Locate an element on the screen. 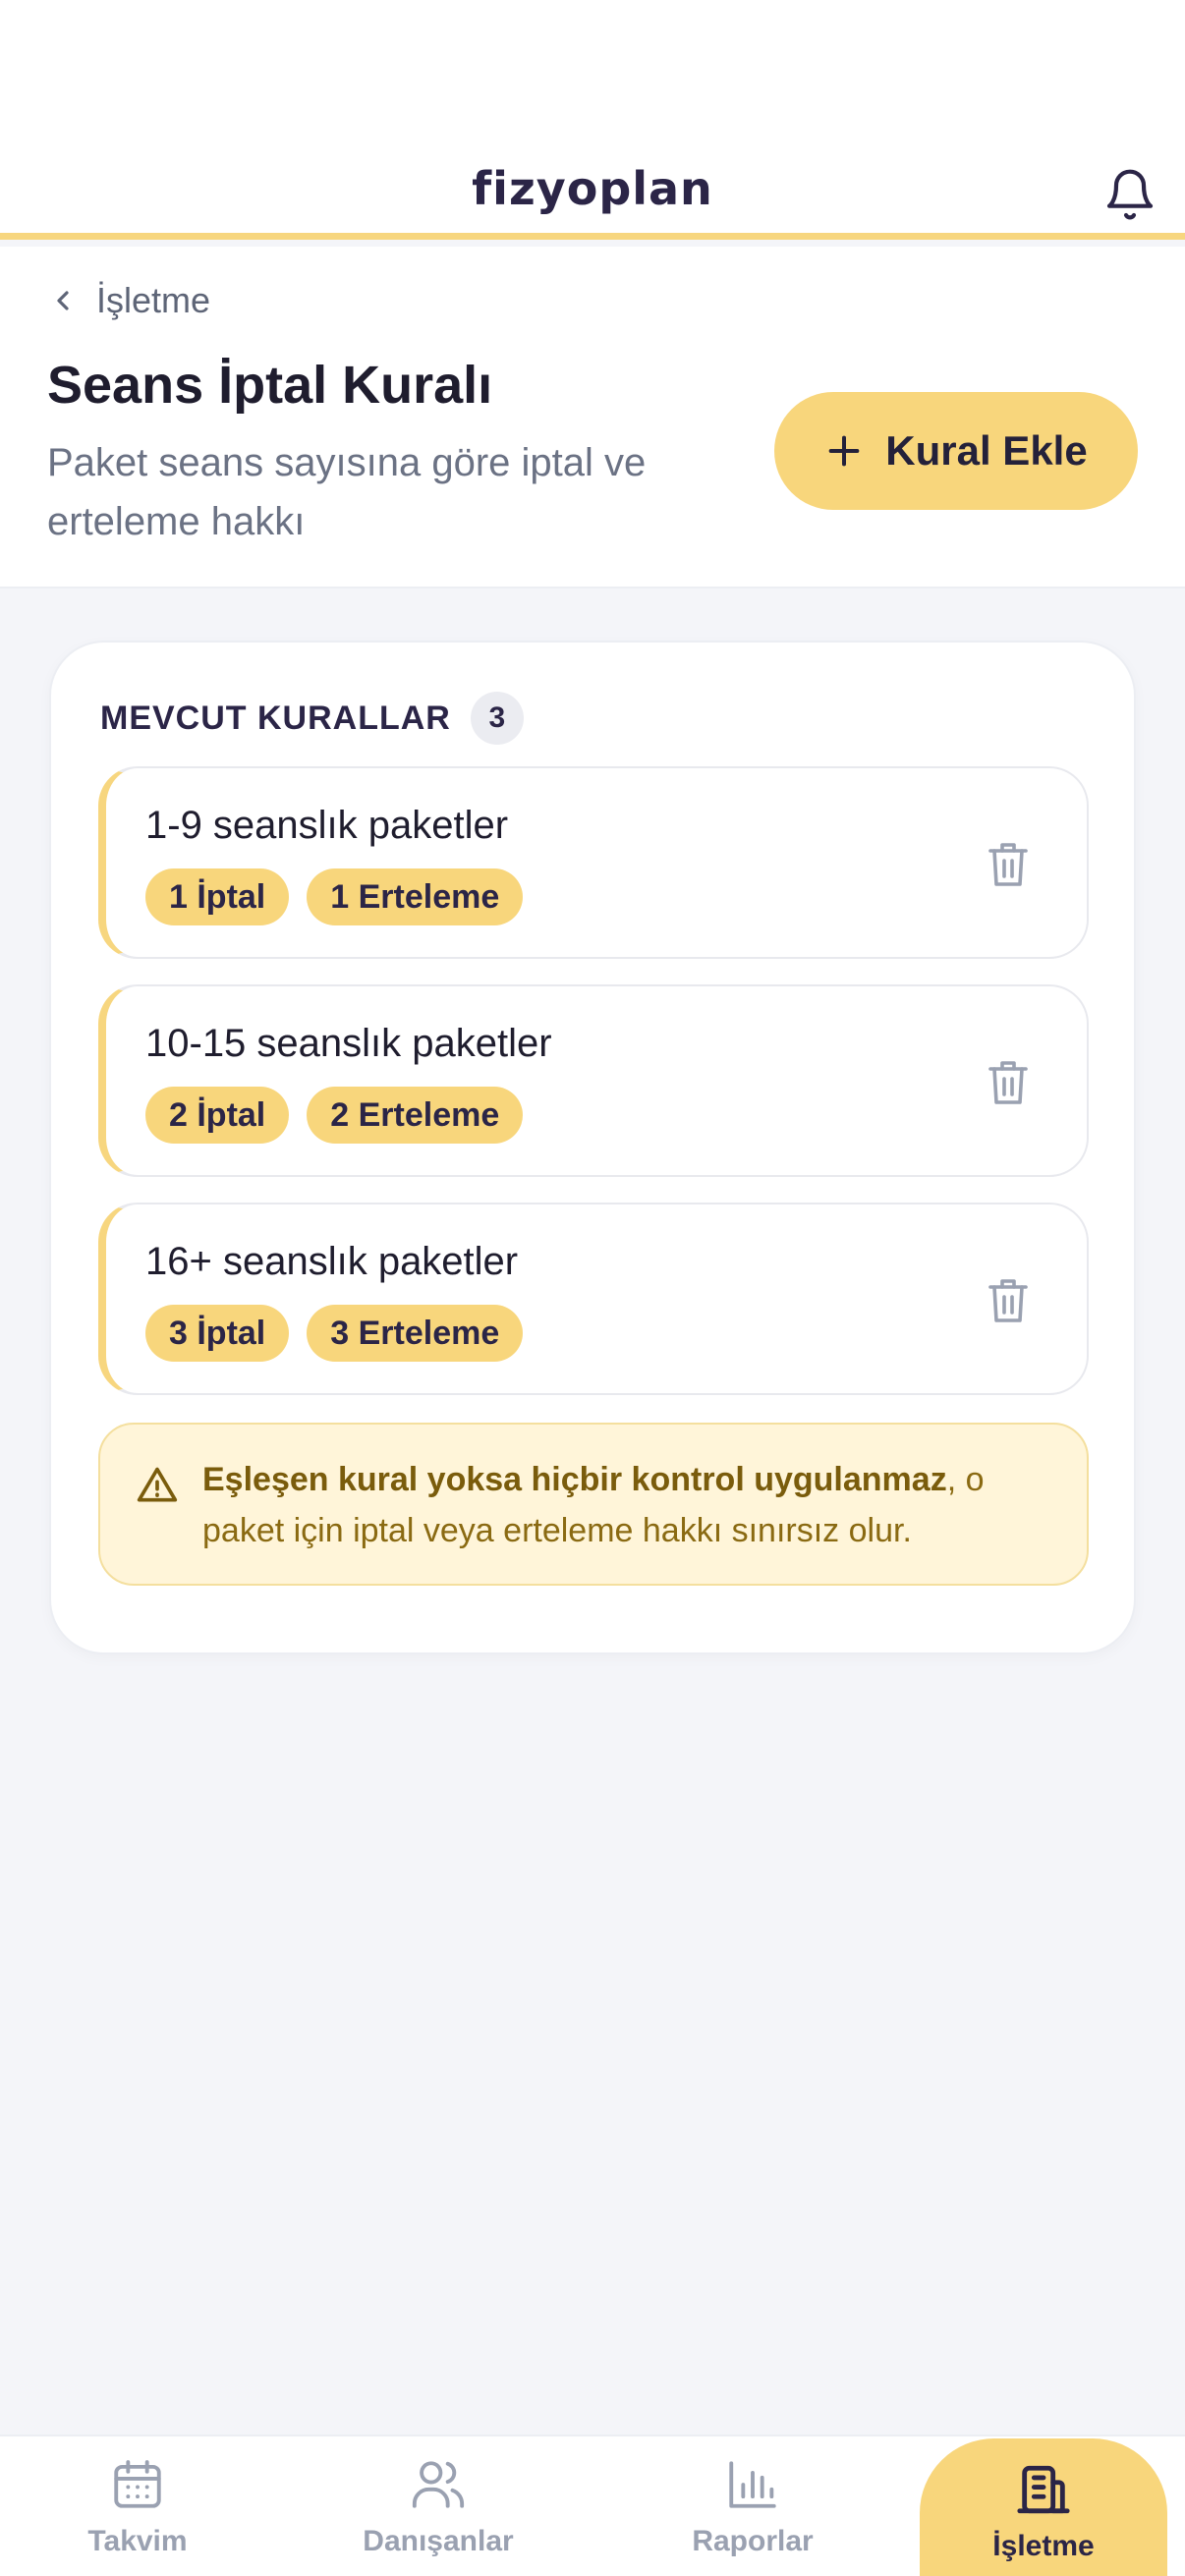 This screenshot has height=2576, width=1185. plus-icon is located at coordinates (844, 451).